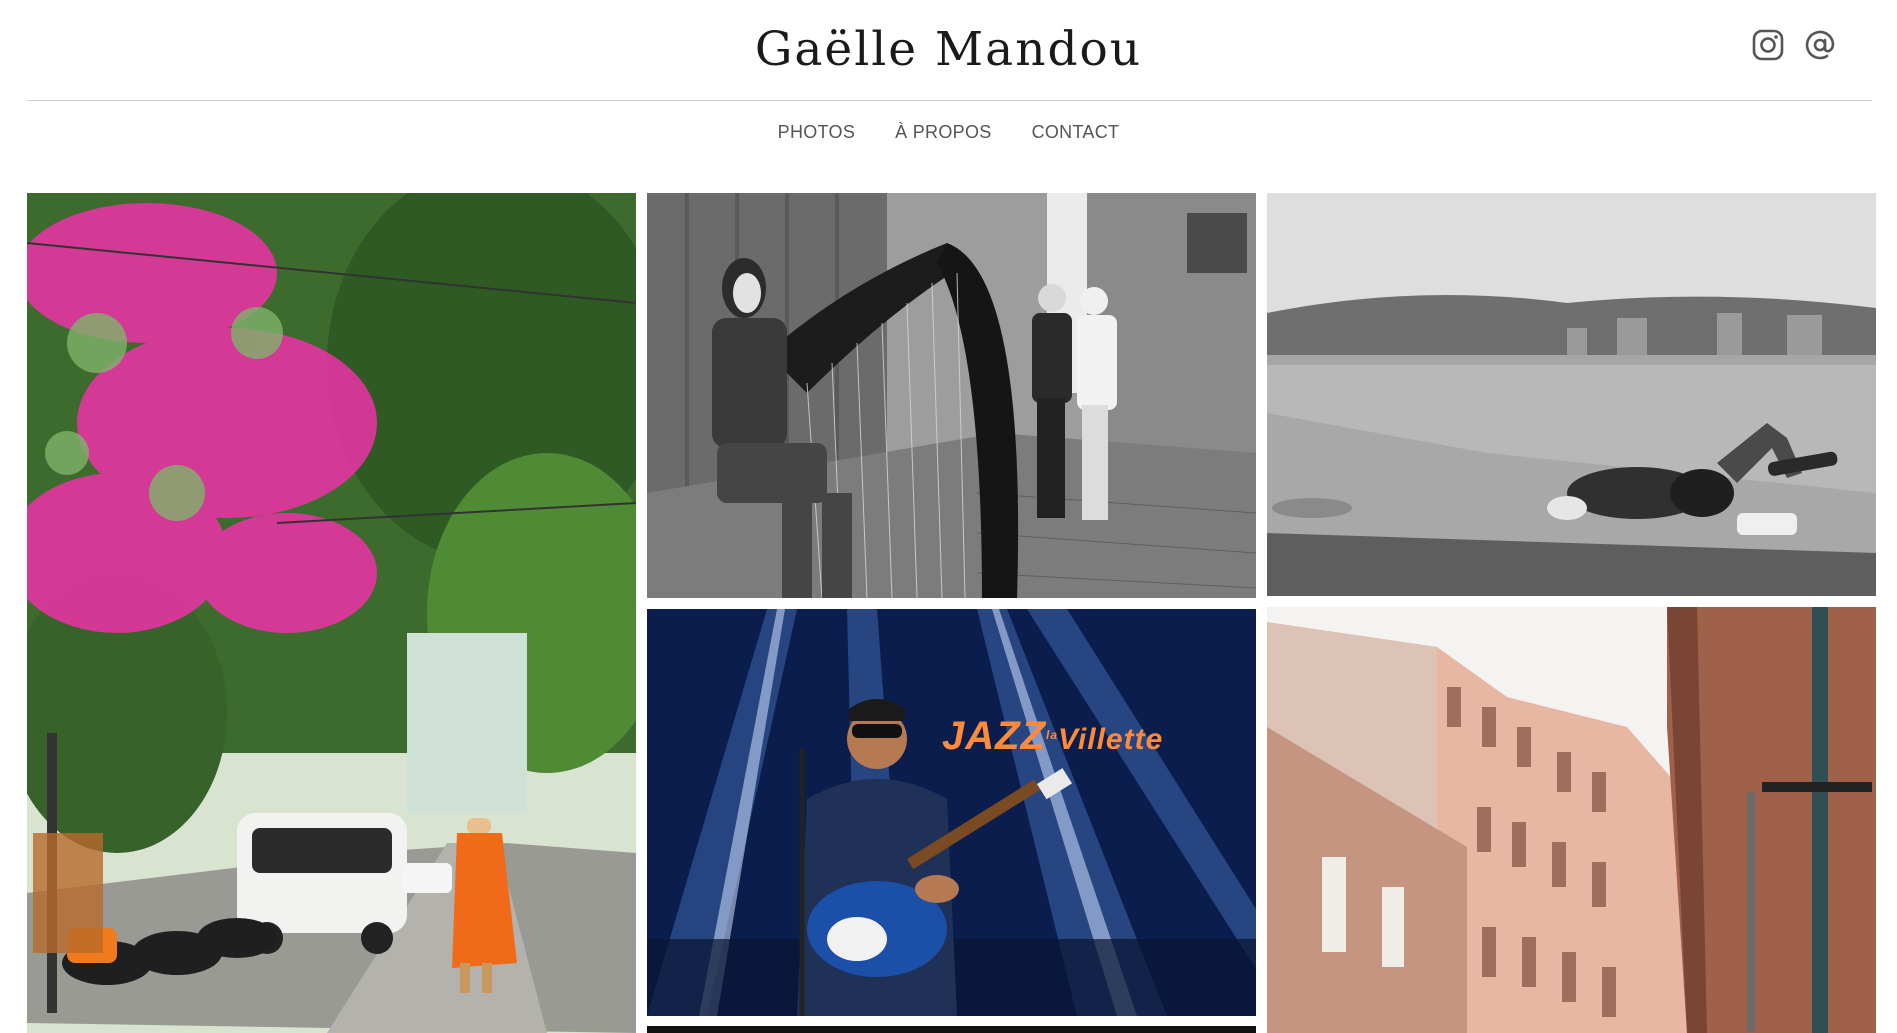 This screenshot has height=1033, width=1897. I want to click on nav-photos: PHOTOS, so click(816, 132).